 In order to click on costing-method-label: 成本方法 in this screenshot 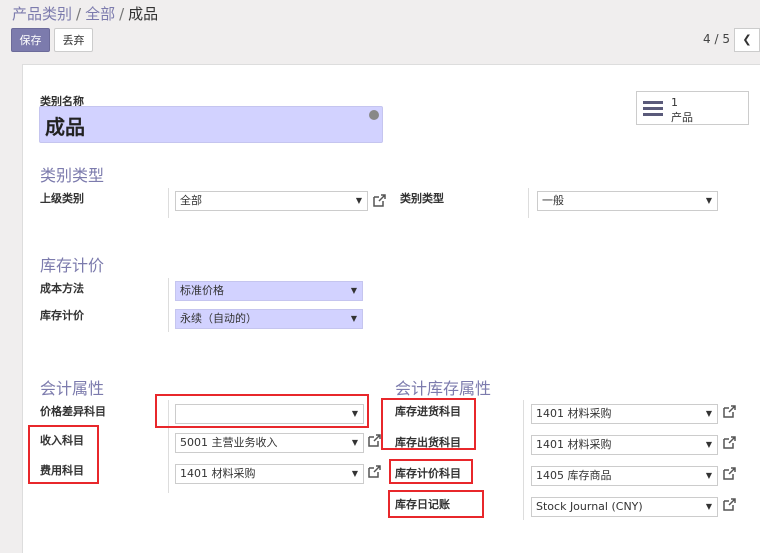, I will do `click(62, 288)`.